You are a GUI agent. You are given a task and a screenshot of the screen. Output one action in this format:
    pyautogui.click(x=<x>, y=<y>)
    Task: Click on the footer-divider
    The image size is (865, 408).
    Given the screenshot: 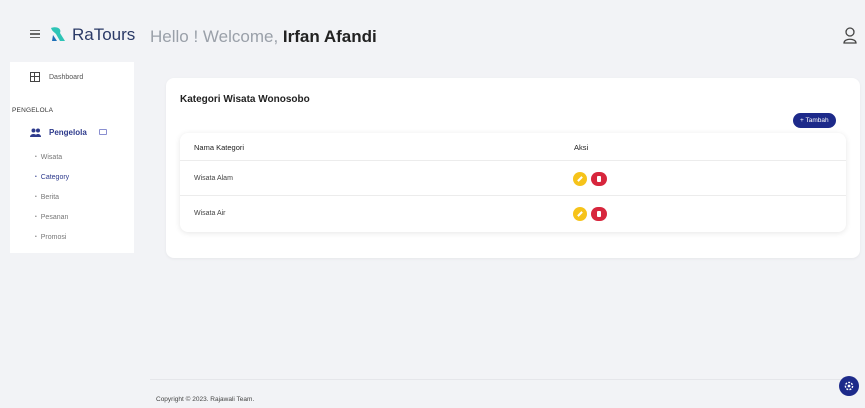 What is the action you would take?
    pyautogui.click(x=500, y=379)
    